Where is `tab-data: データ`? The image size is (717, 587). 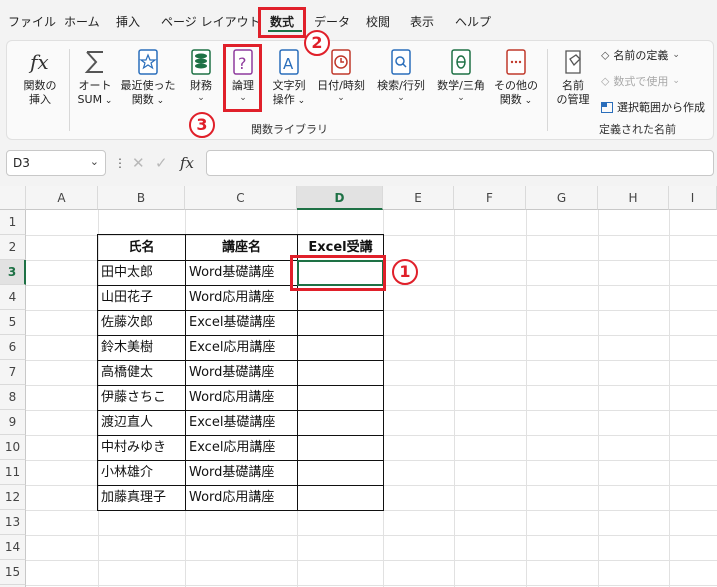
tab-data: データ is located at coordinates (332, 21).